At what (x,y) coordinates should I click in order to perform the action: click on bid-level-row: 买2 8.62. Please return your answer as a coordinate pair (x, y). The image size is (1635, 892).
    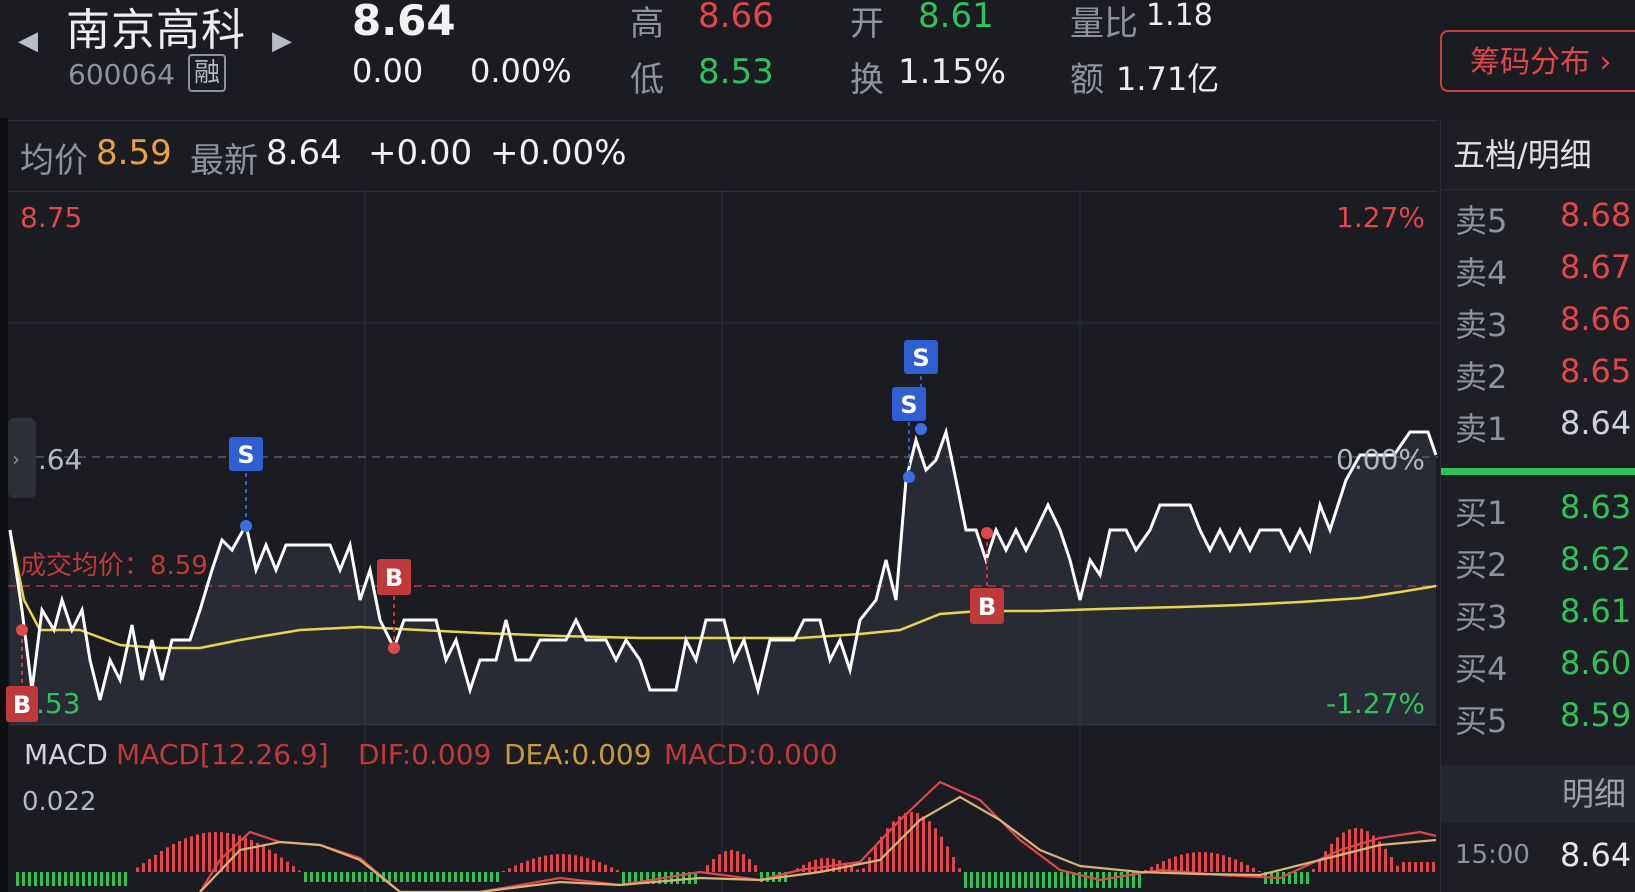
    Looking at the image, I should click on (1543, 563).